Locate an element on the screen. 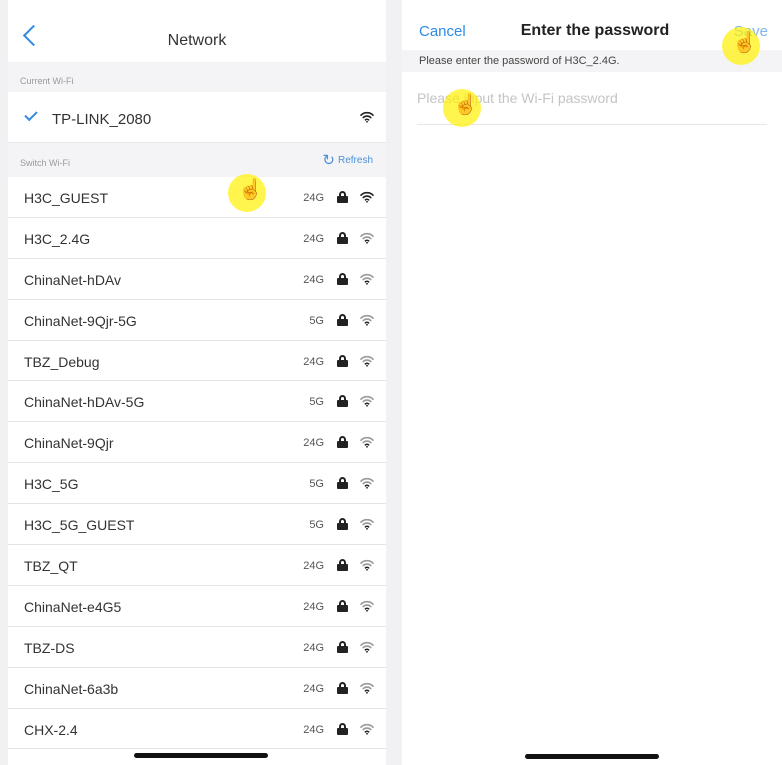  refresh-icon: ↻ is located at coordinates (328, 160).